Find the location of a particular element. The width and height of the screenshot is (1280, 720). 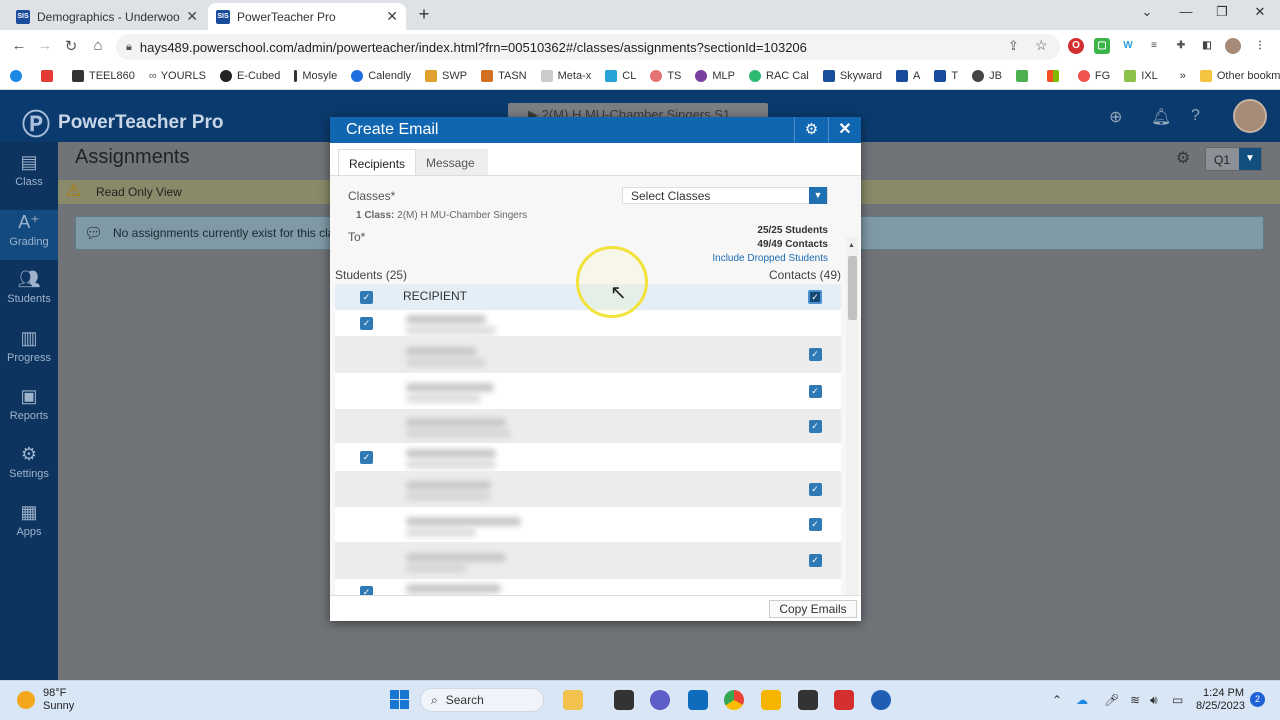

bookmark-ixl: IXL is located at coordinates (1141, 75).